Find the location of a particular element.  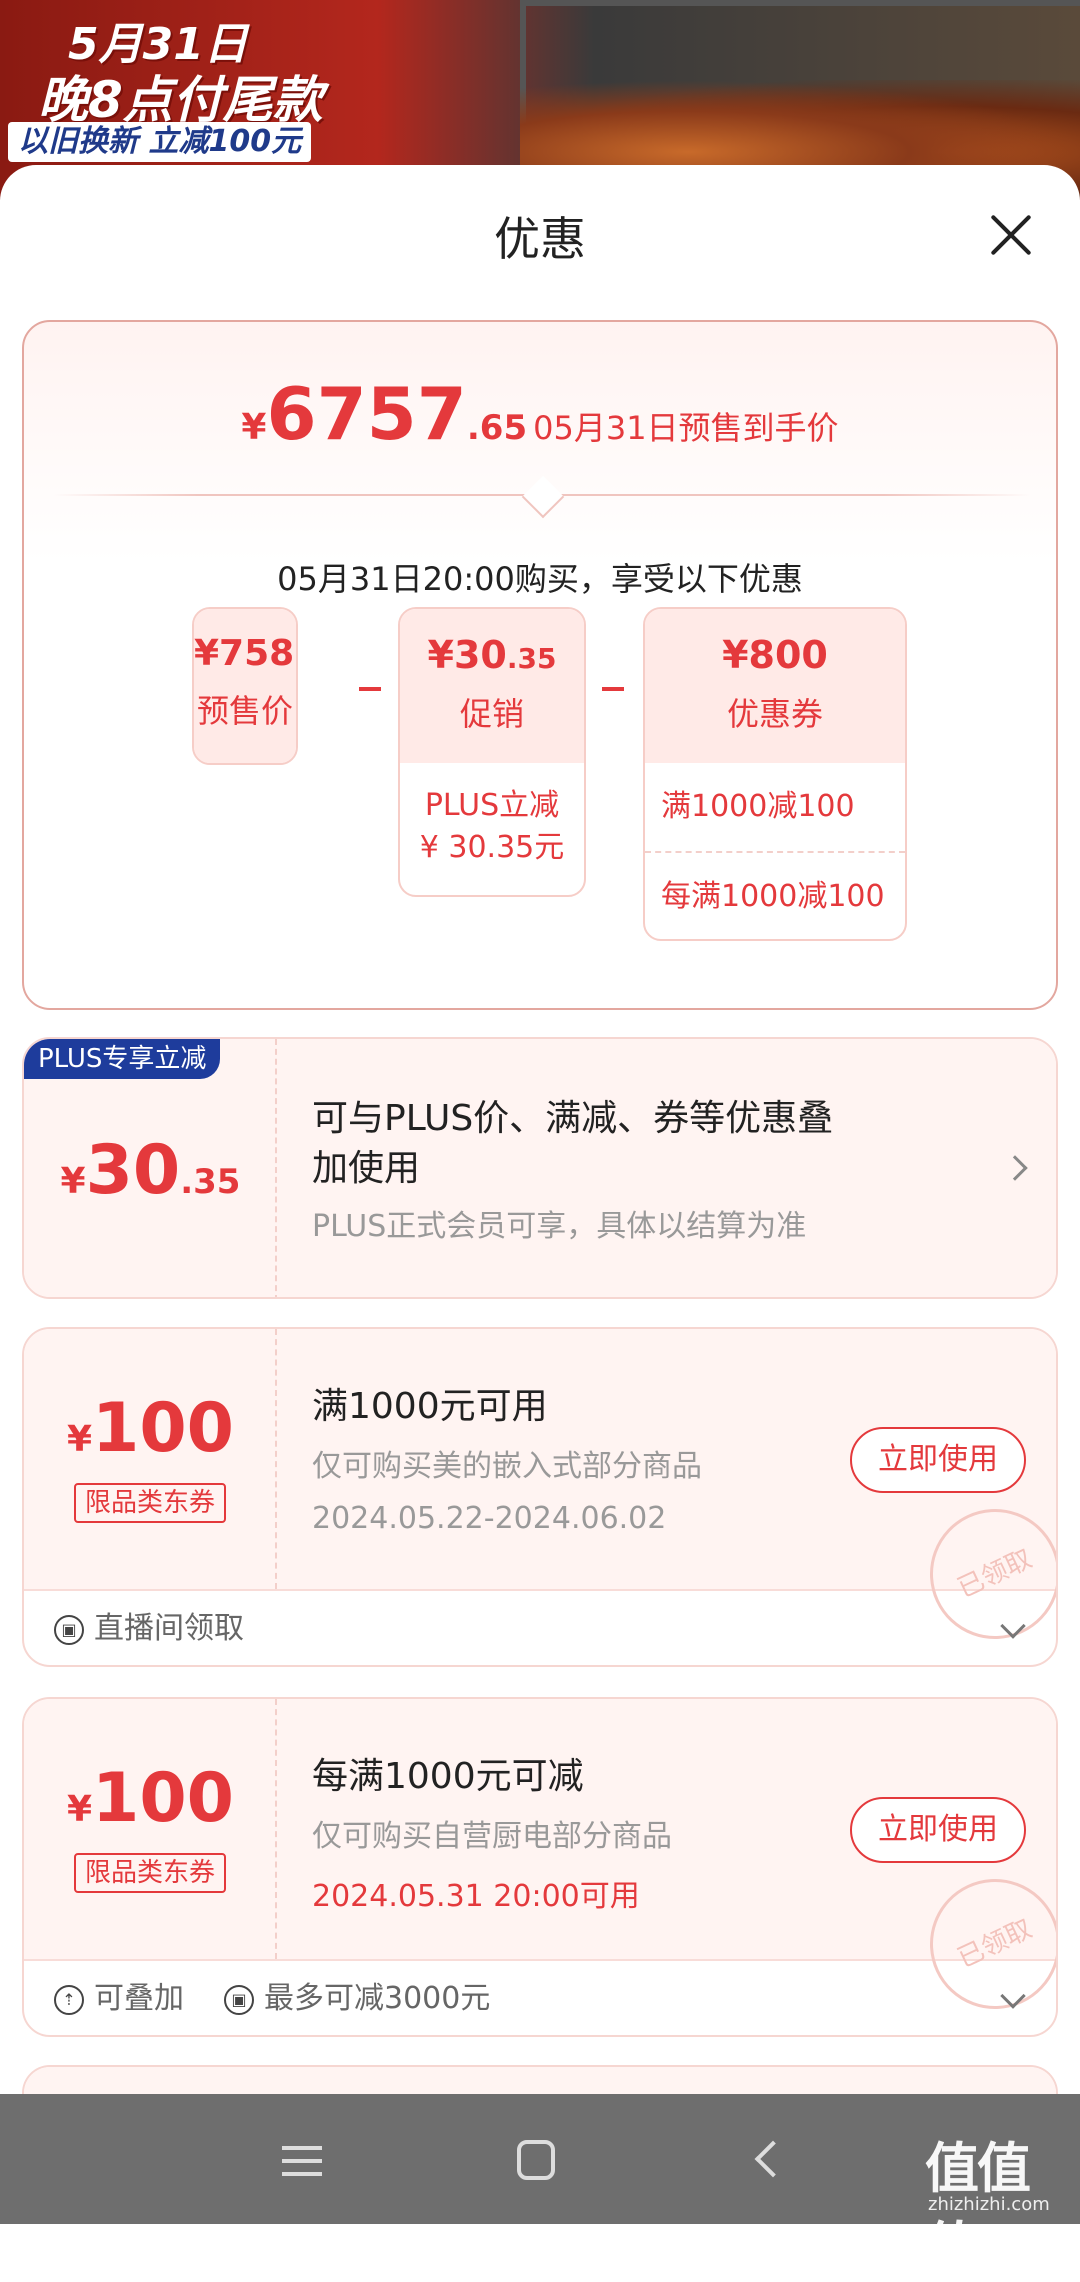

coupon-footer: ▣ 直播间领取 is located at coordinates (540, 1628).